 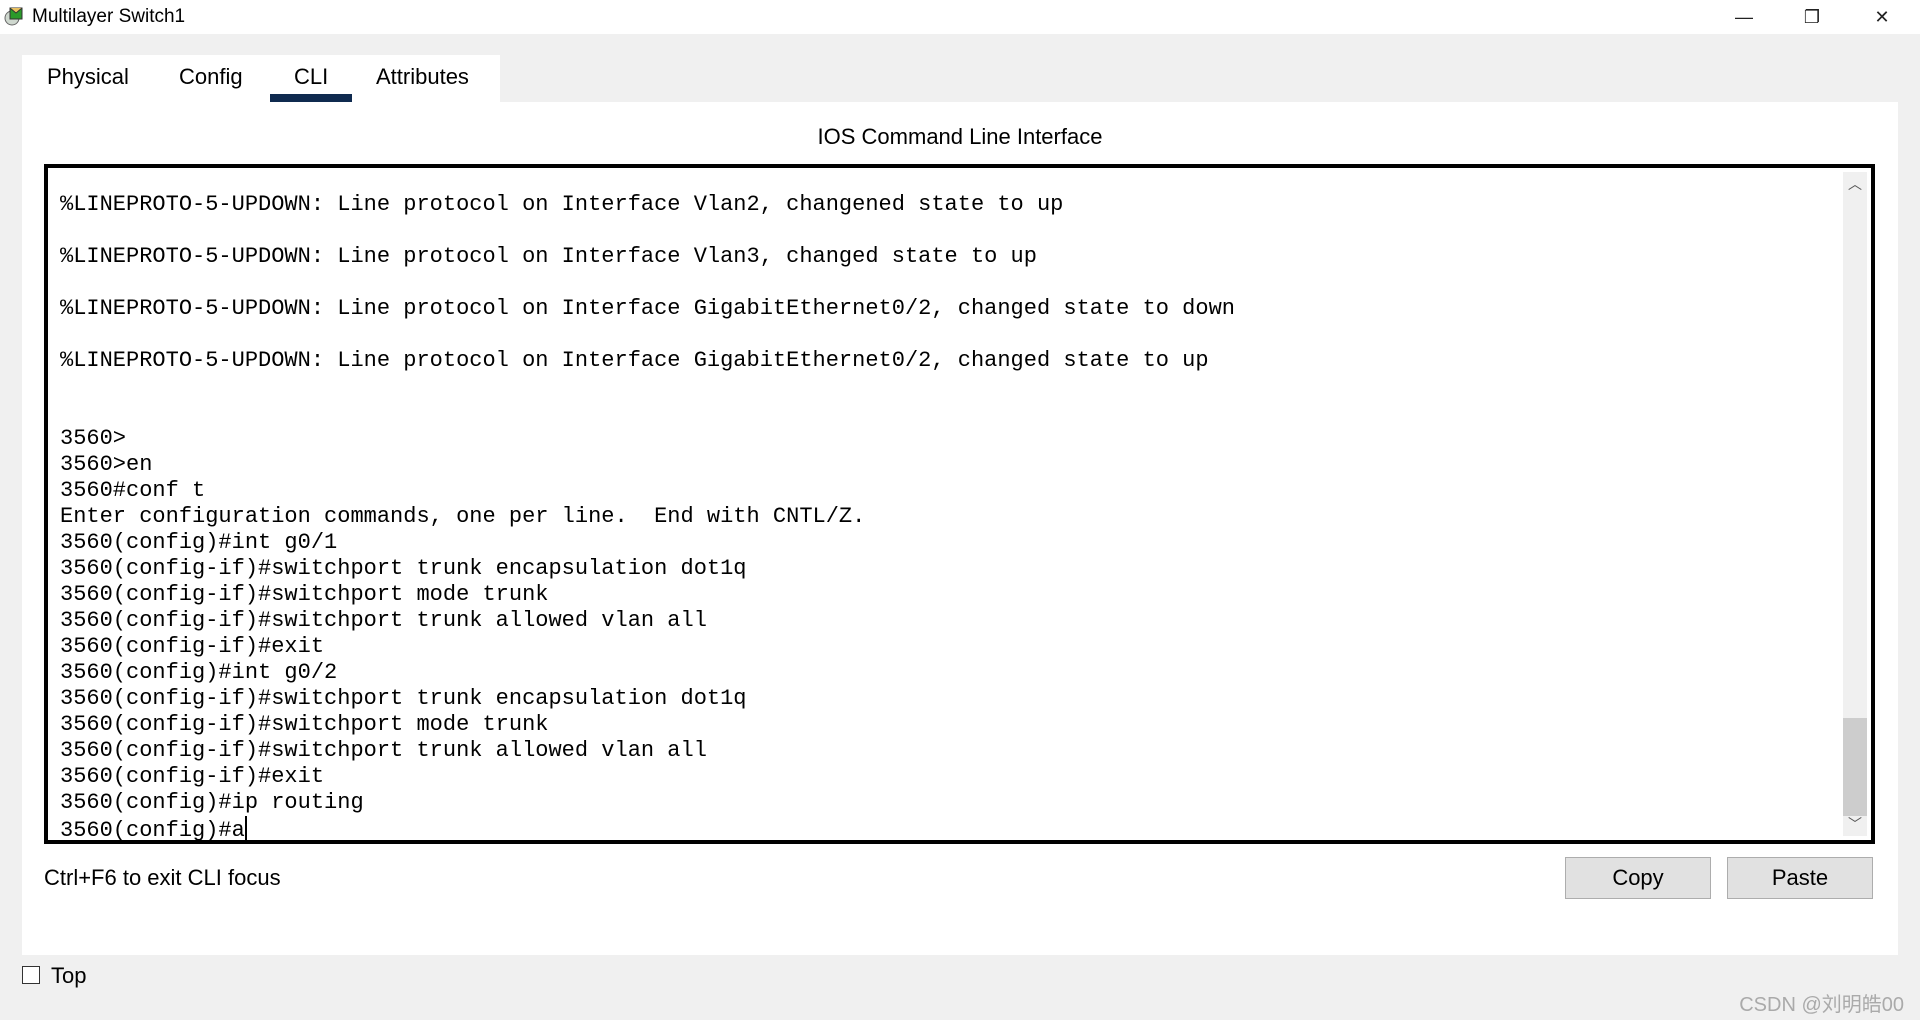 What do you see at coordinates (212, 802) in the screenshot?
I see `terminal-line-text: 3560(config)#ip routing` at bounding box center [212, 802].